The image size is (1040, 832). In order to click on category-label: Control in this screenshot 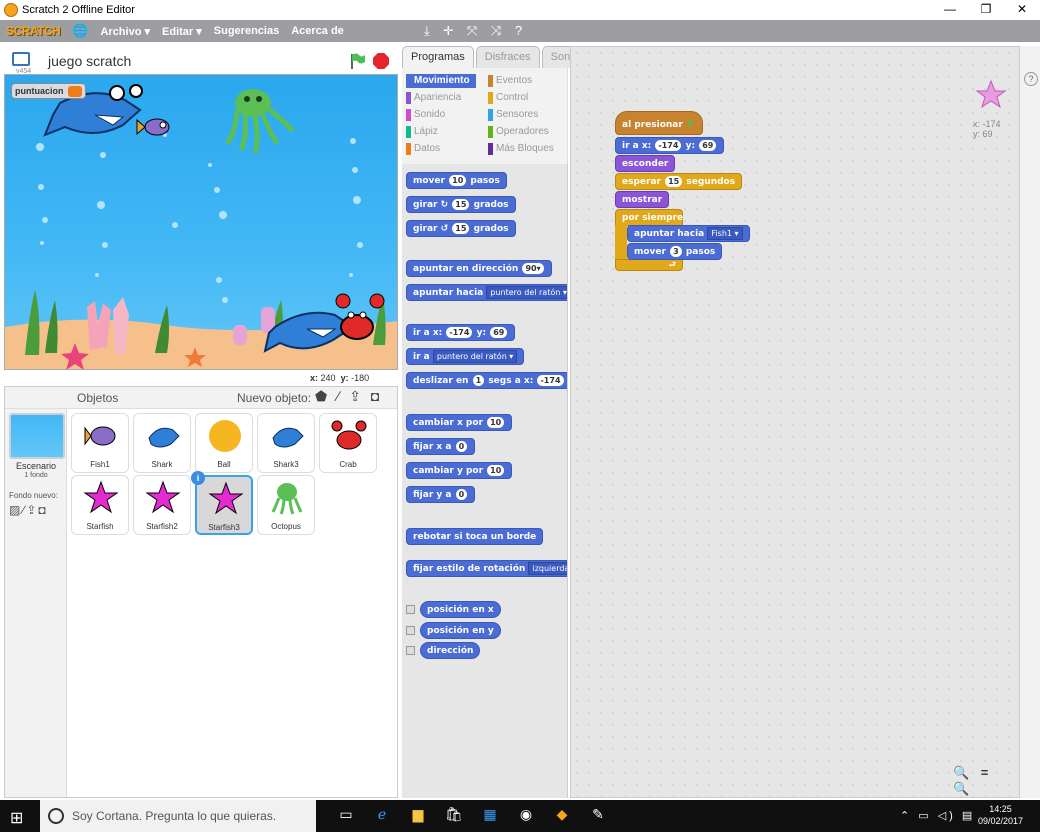, I will do `click(512, 97)`.